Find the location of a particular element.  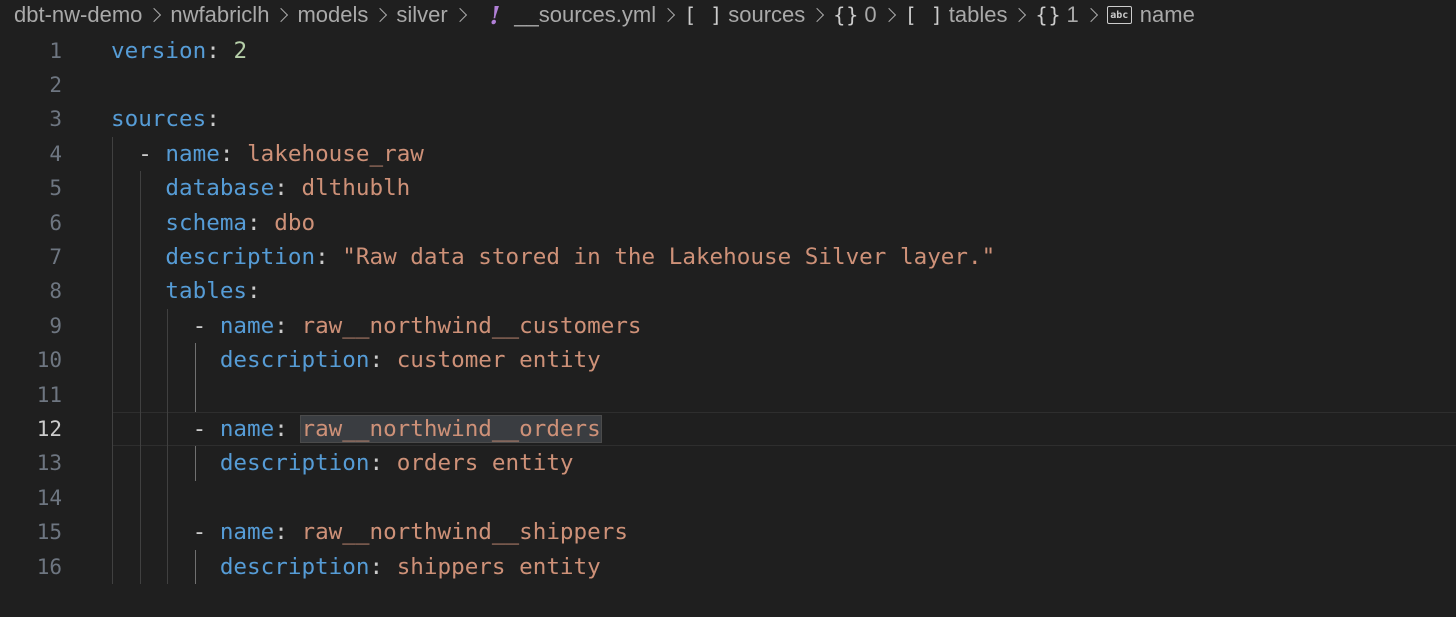

breadcrumb-label: name is located at coordinates (1167, 14).